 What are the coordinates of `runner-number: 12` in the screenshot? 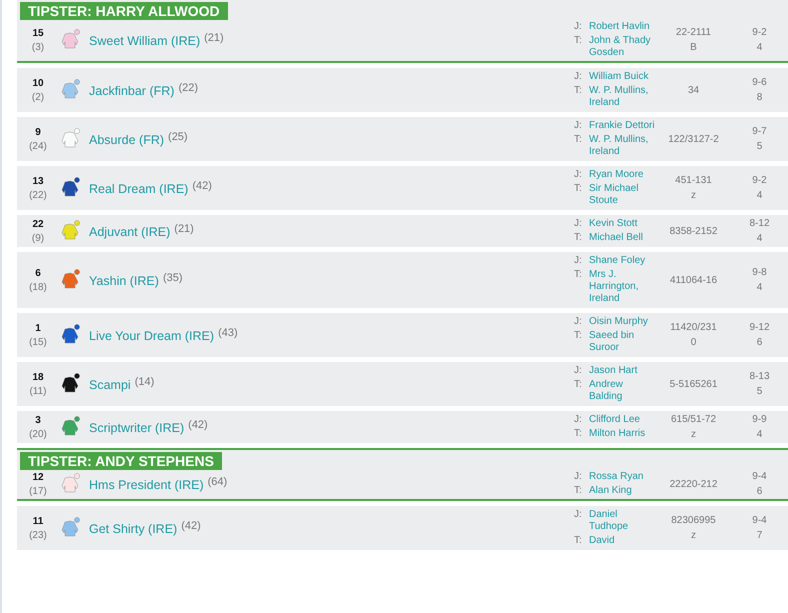 It's located at (38, 477).